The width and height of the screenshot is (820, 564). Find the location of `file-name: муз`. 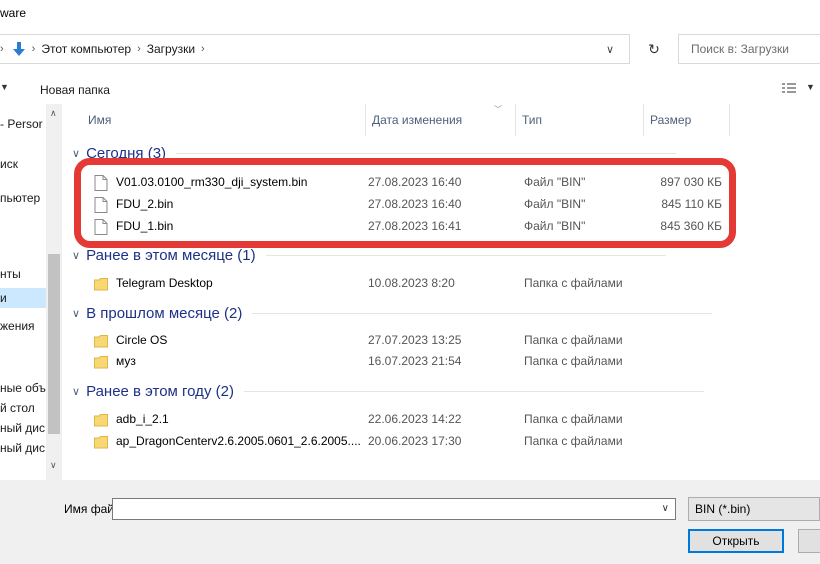

file-name: муз is located at coordinates (126, 361).